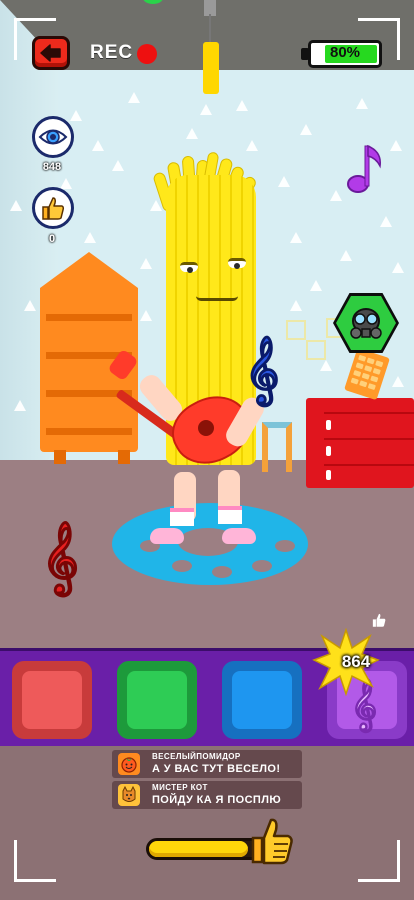 The height and width of the screenshot is (900, 414). I want to click on battery-percent: 80%, so click(345, 52).